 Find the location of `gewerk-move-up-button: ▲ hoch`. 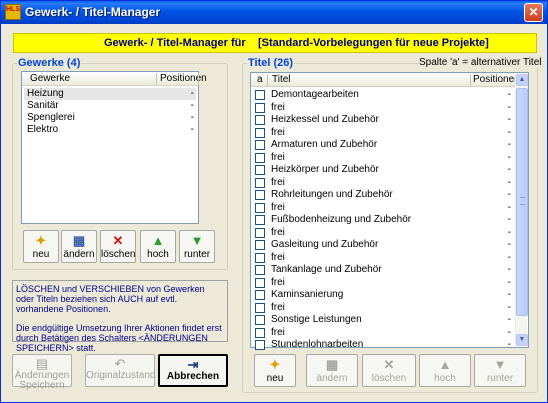

gewerk-move-up-button: ▲ hoch is located at coordinates (158, 246).